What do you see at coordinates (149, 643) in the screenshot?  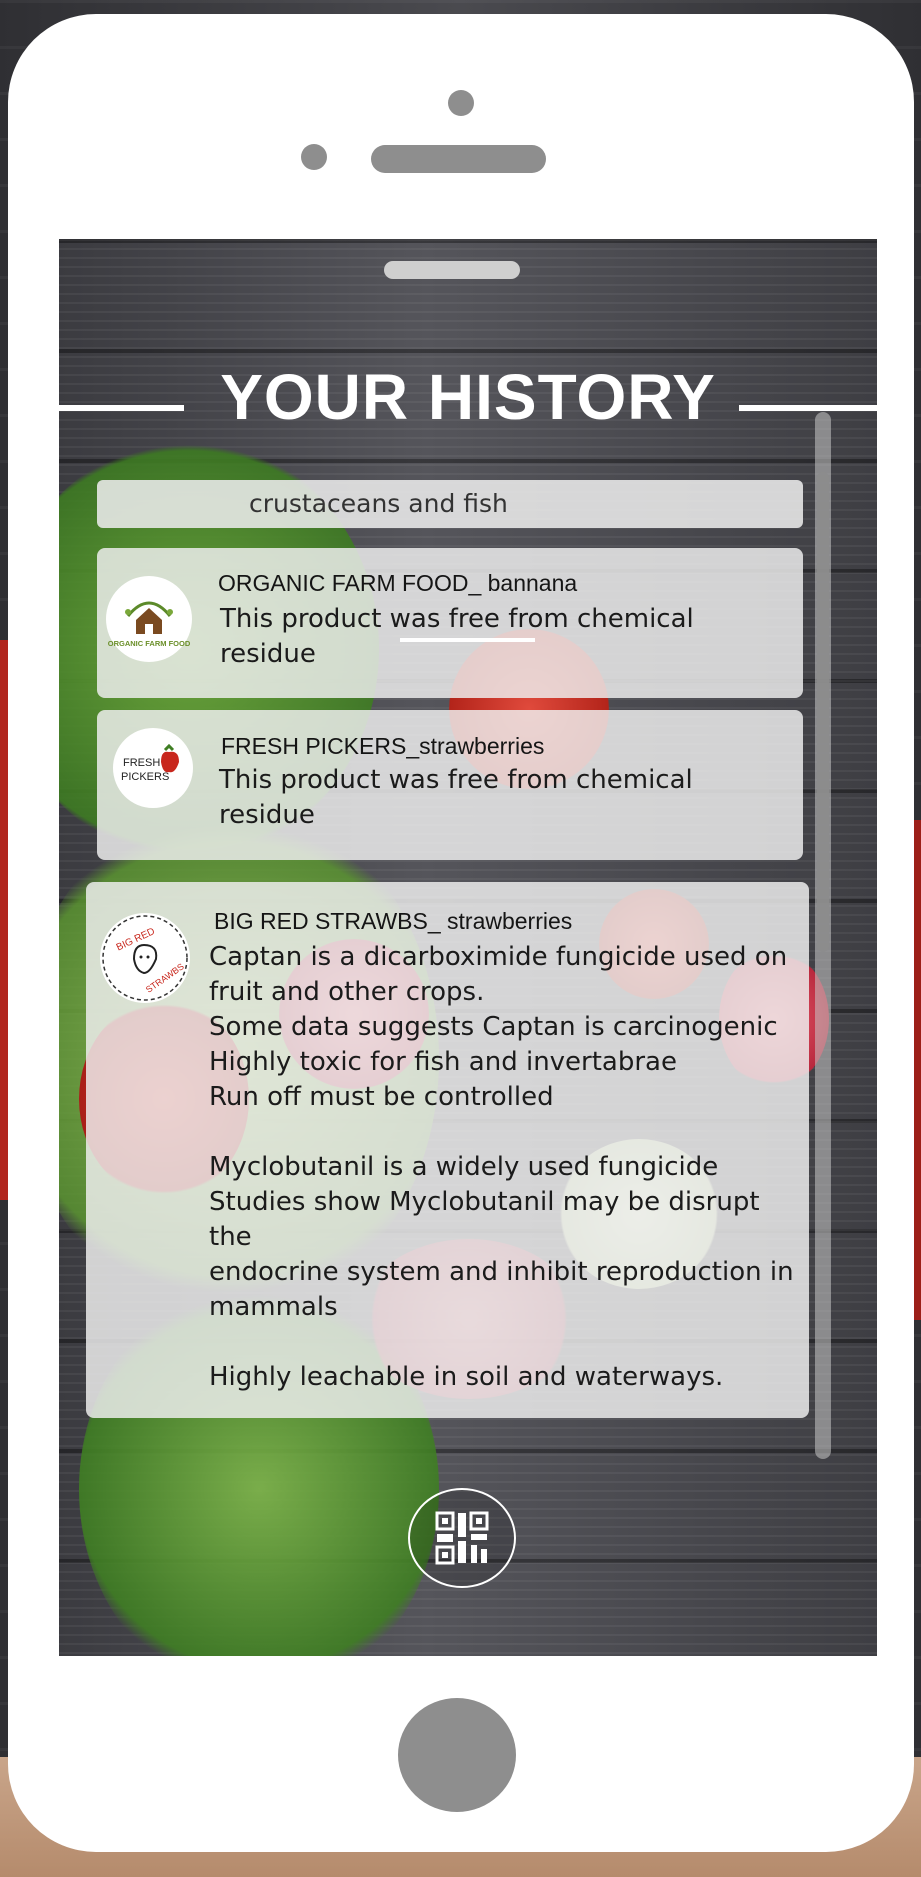 I see `svg-text: ORGANIC FARM FOOD` at bounding box center [149, 643].